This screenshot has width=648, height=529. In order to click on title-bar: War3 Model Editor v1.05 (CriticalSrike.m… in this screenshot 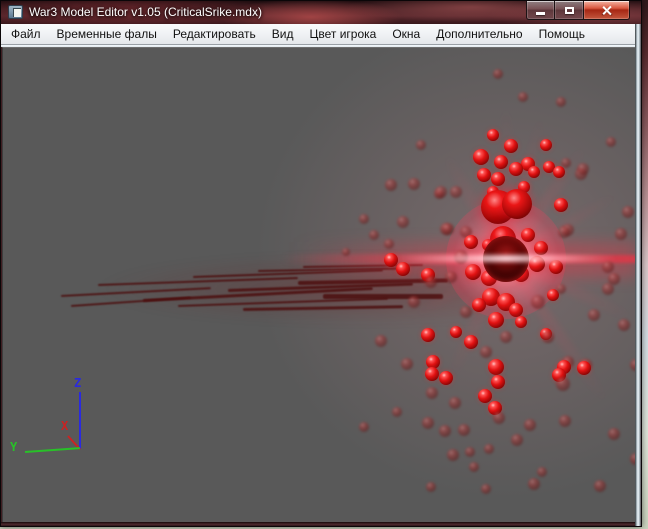, I will do `click(321, 12)`.